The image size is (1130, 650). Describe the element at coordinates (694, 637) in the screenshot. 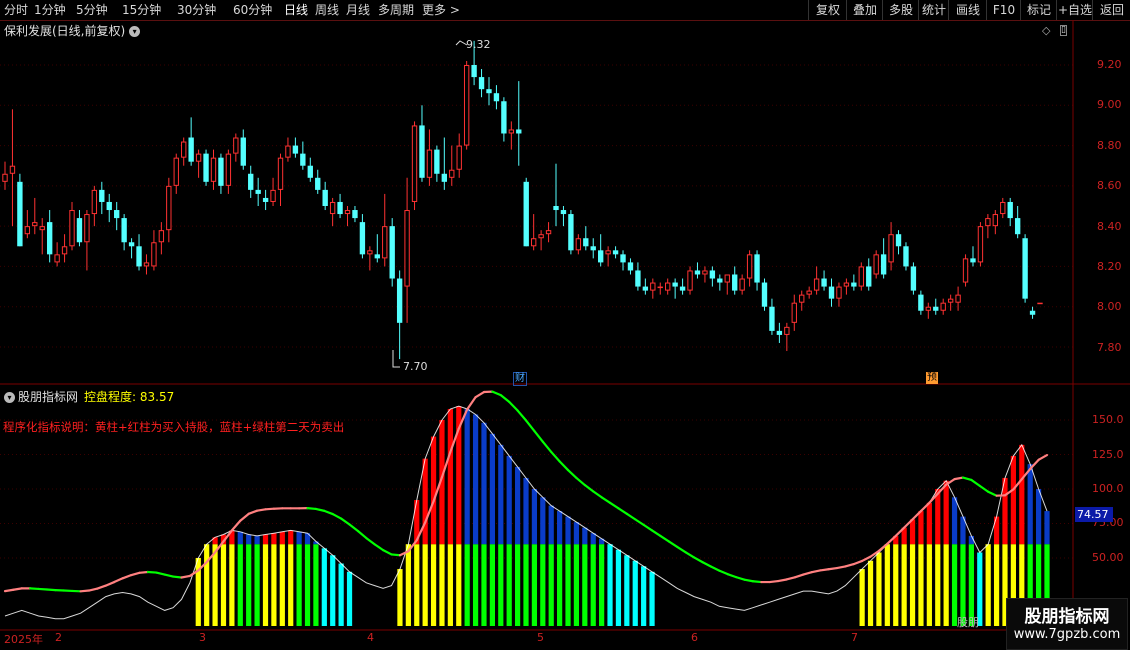

I see `date-tick: 6` at that location.